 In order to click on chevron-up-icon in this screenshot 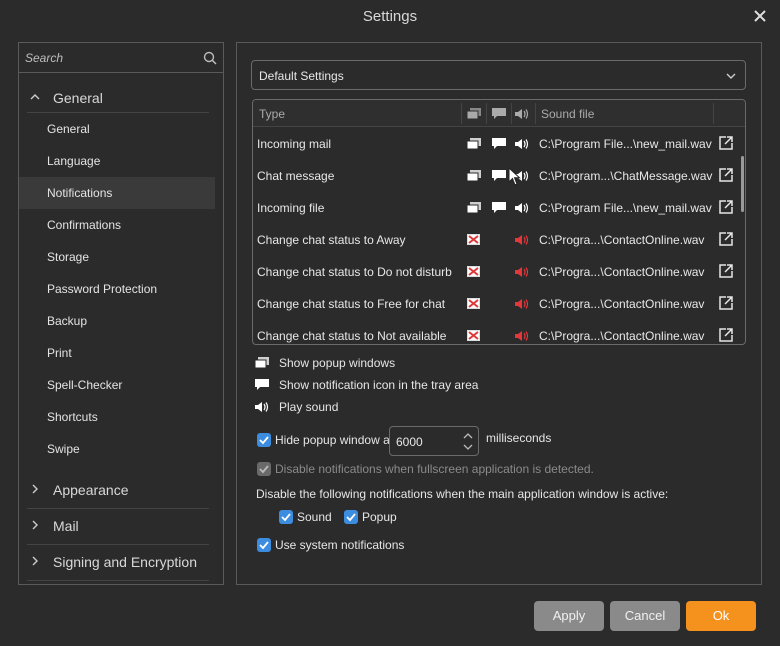, I will do `click(35, 97)`.